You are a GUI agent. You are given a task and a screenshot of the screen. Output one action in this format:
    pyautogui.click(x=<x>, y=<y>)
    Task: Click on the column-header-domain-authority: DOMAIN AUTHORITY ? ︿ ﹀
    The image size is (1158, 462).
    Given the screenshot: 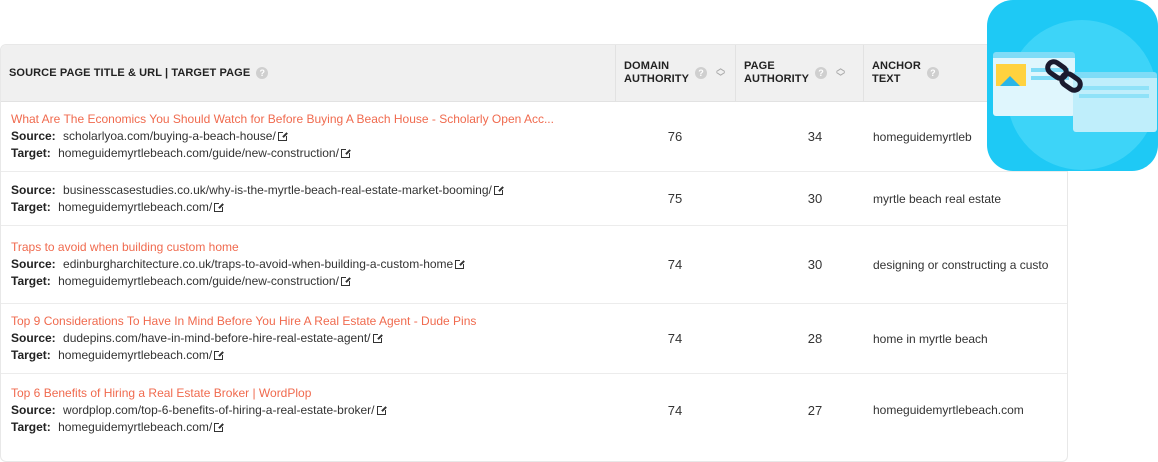 What is the action you would take?
    pyautogui.click(x=675, y=73)
    